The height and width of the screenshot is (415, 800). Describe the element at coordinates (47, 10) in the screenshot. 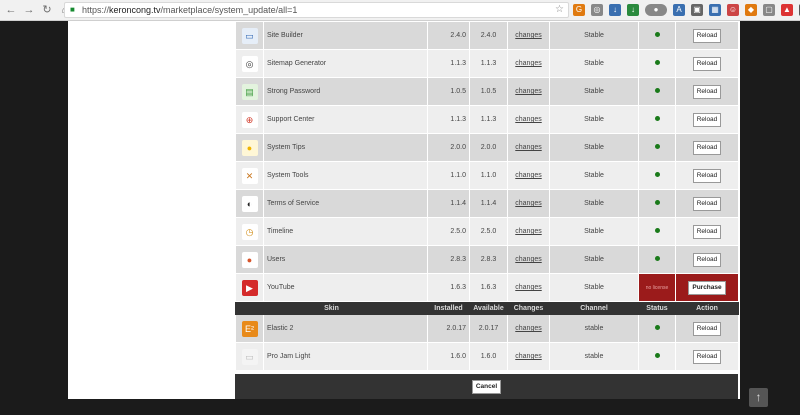

I see `reload-icon: ↻` at that location.